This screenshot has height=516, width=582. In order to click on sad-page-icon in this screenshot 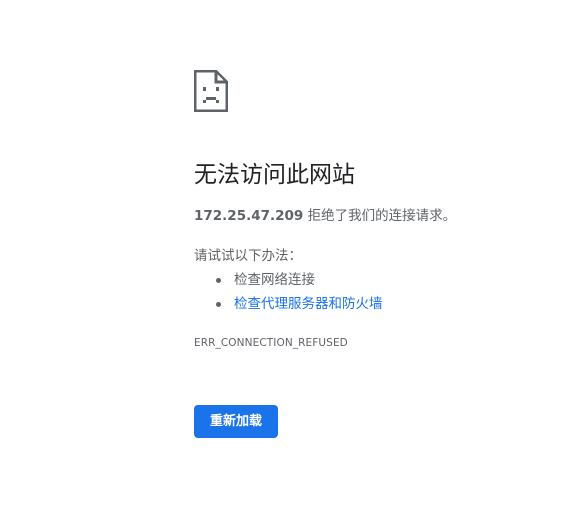, I will do `click(211, 91)`.